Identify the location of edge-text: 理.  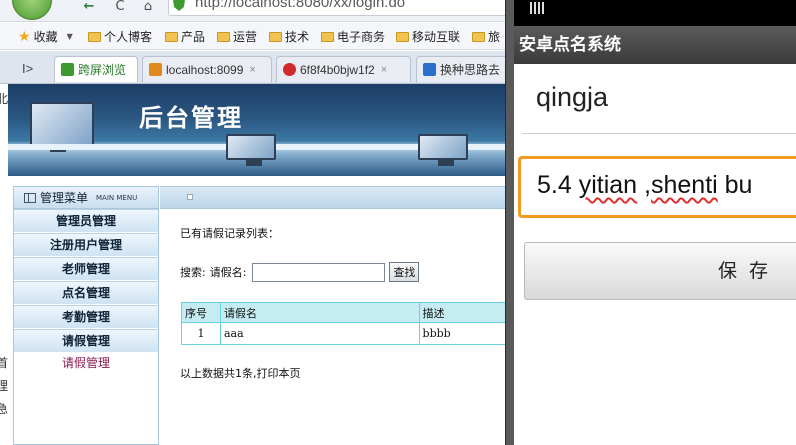
(4, 386).